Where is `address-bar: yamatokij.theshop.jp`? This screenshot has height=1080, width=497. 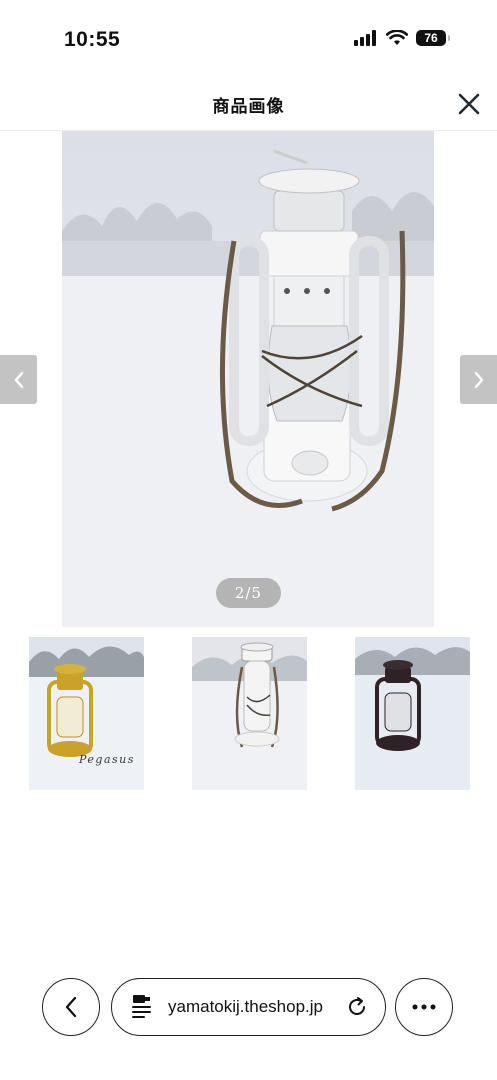 address-bar: yamatokij.theshop.jp is located at coordinates (248, 1007).